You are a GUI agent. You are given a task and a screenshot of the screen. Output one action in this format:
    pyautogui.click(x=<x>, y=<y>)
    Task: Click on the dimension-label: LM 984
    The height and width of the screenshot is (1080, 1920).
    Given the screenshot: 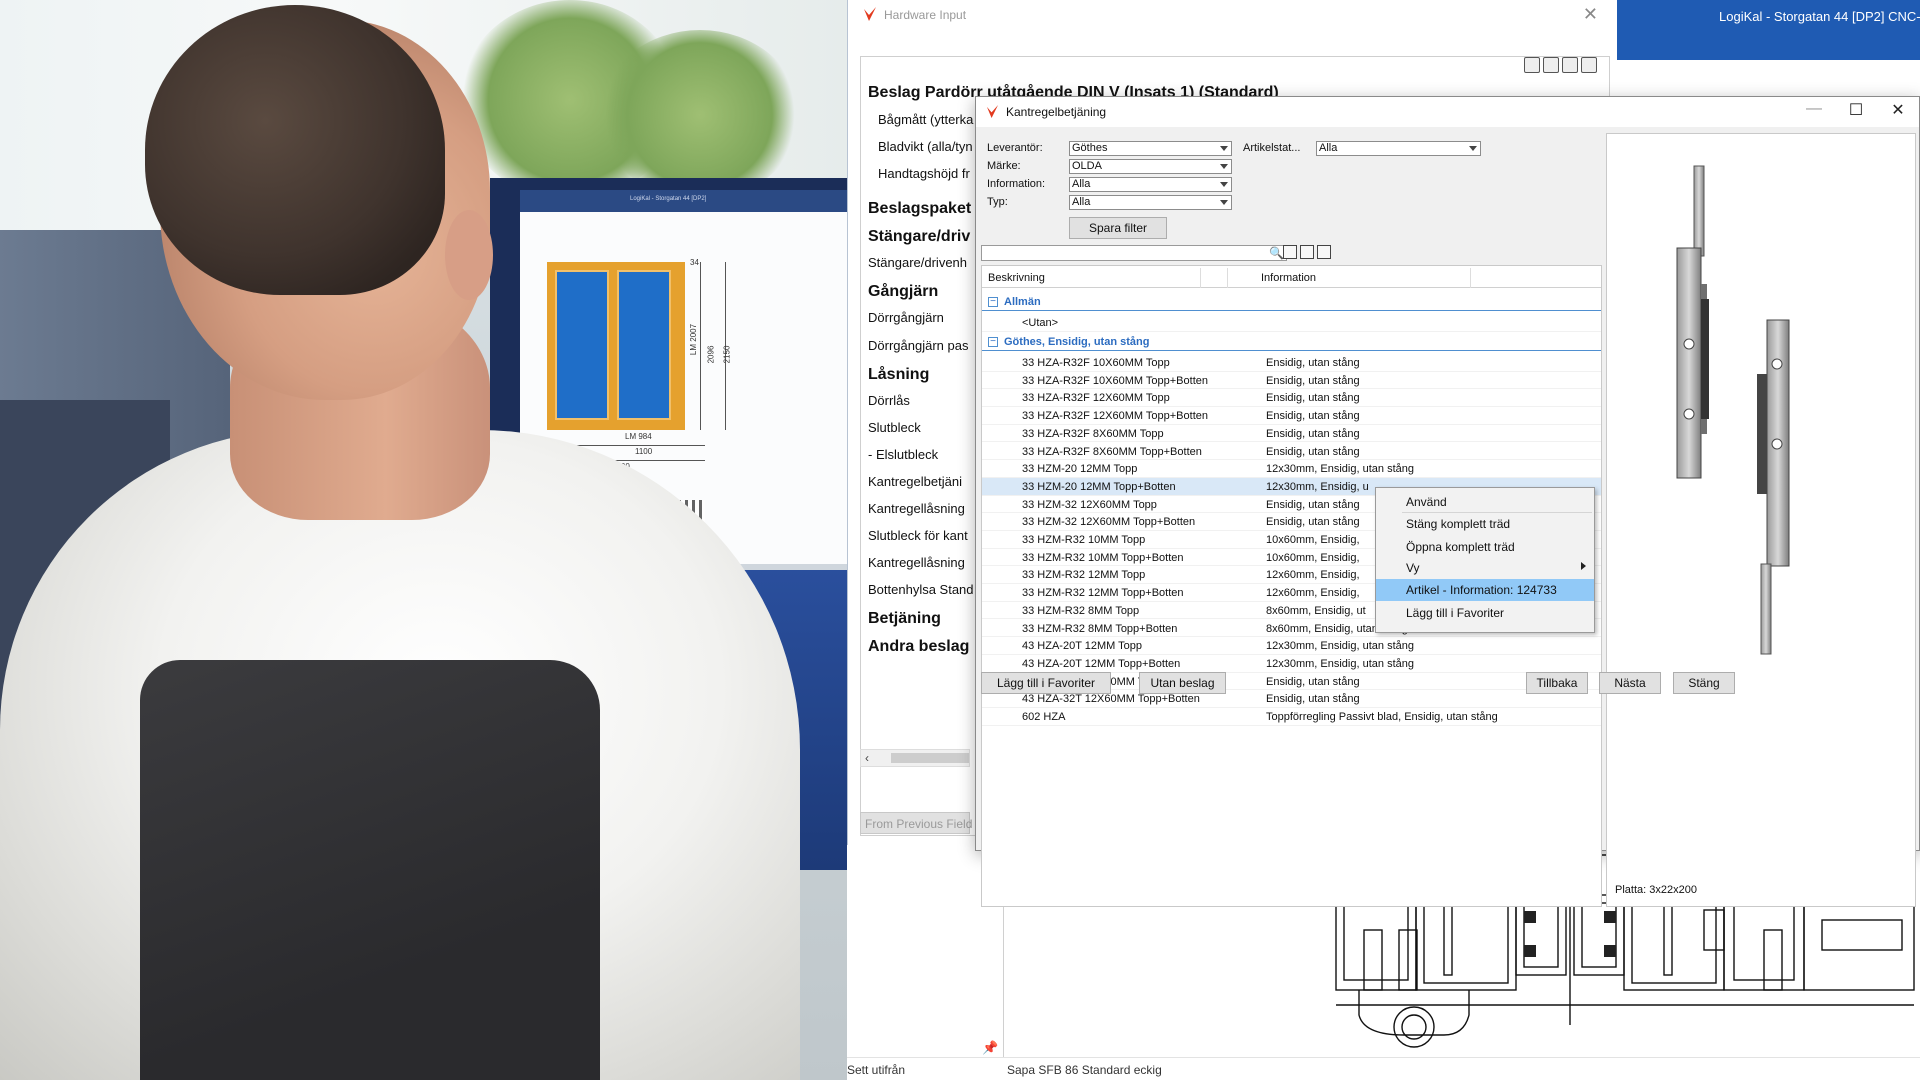 What is the action you would take?
    pyautogui.click(x=638, y=436)
    